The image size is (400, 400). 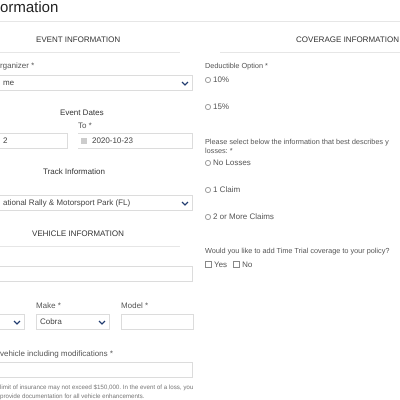 What do you see at coordinates (135, 141) in the screenshot?
I see `input-field: 2020-10-23` at bounding box center [135, 141].